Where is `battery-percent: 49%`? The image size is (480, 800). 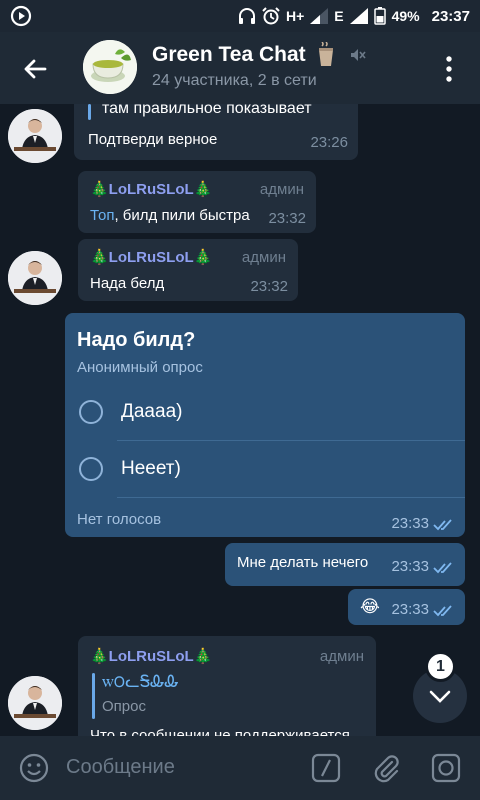 battery-percent: 49% is located at coordinates (405, 16).